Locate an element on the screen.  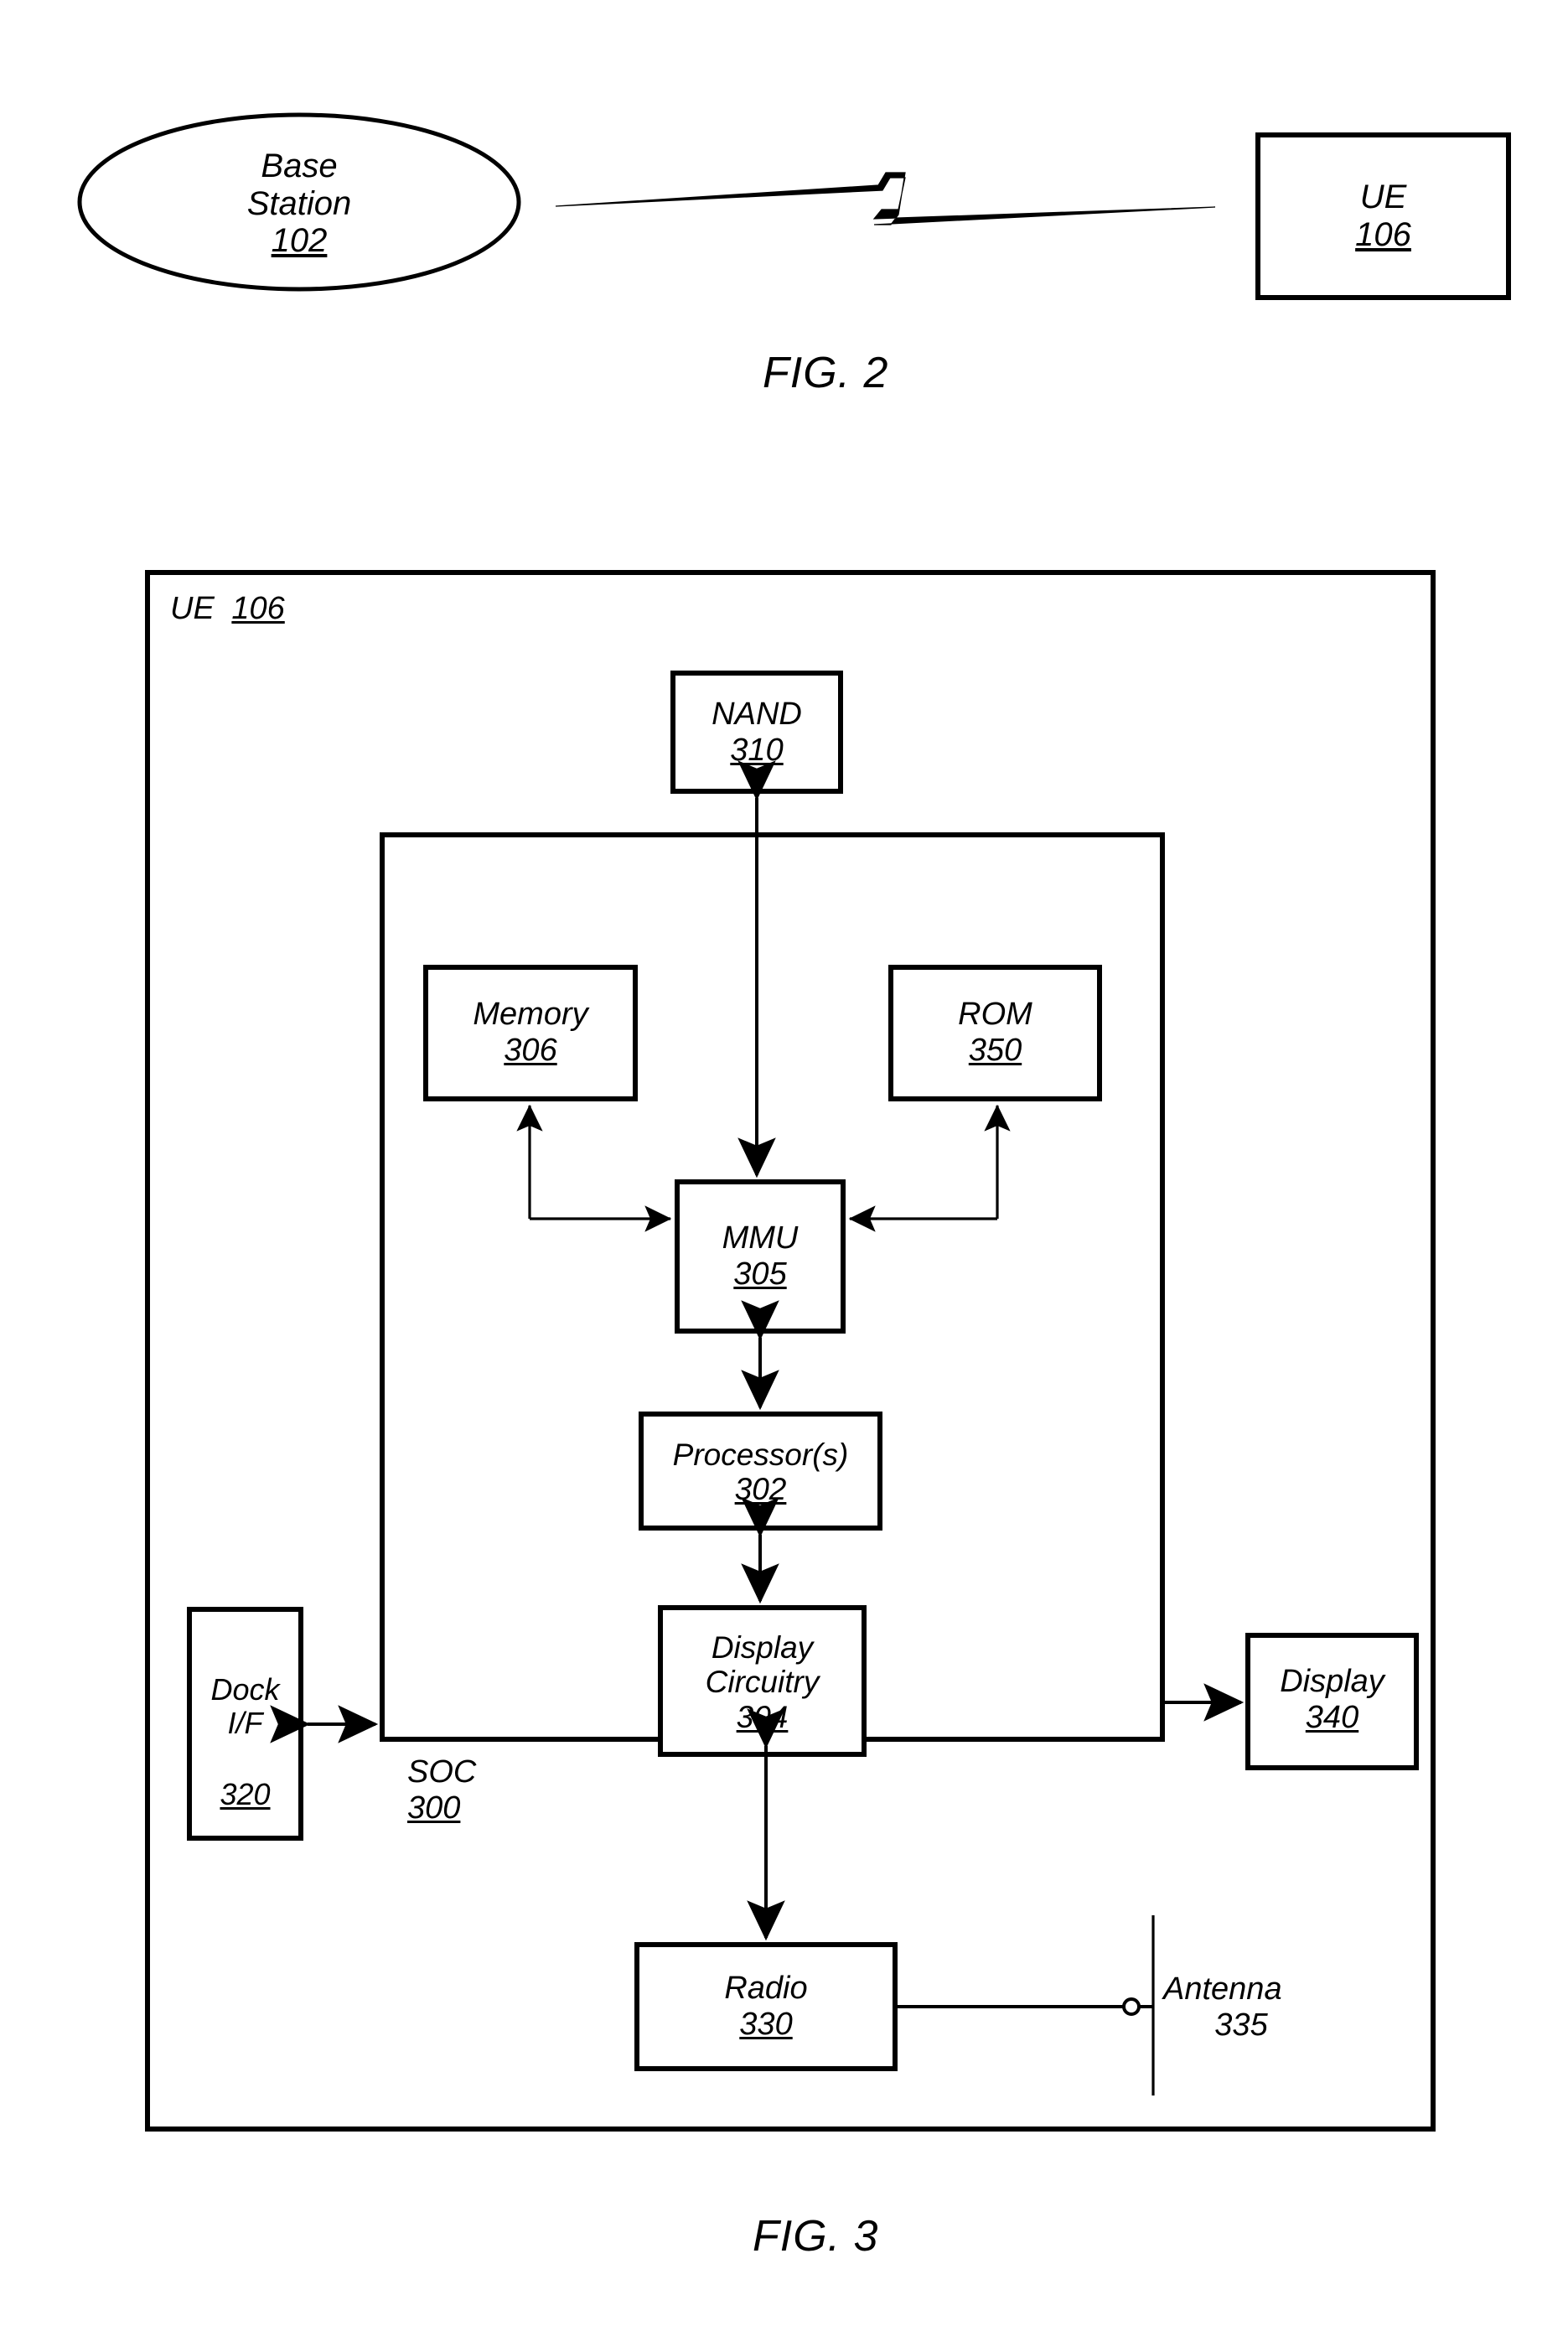
display-label: Display 340 is located at coordinates (1332, 1700).